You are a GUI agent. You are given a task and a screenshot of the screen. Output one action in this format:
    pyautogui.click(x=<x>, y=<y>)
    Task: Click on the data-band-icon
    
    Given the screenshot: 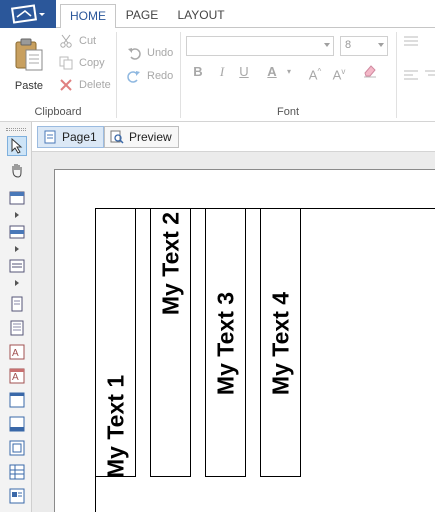 What is the action you would take?
    pyautogui.click(x=17, y=266)
    